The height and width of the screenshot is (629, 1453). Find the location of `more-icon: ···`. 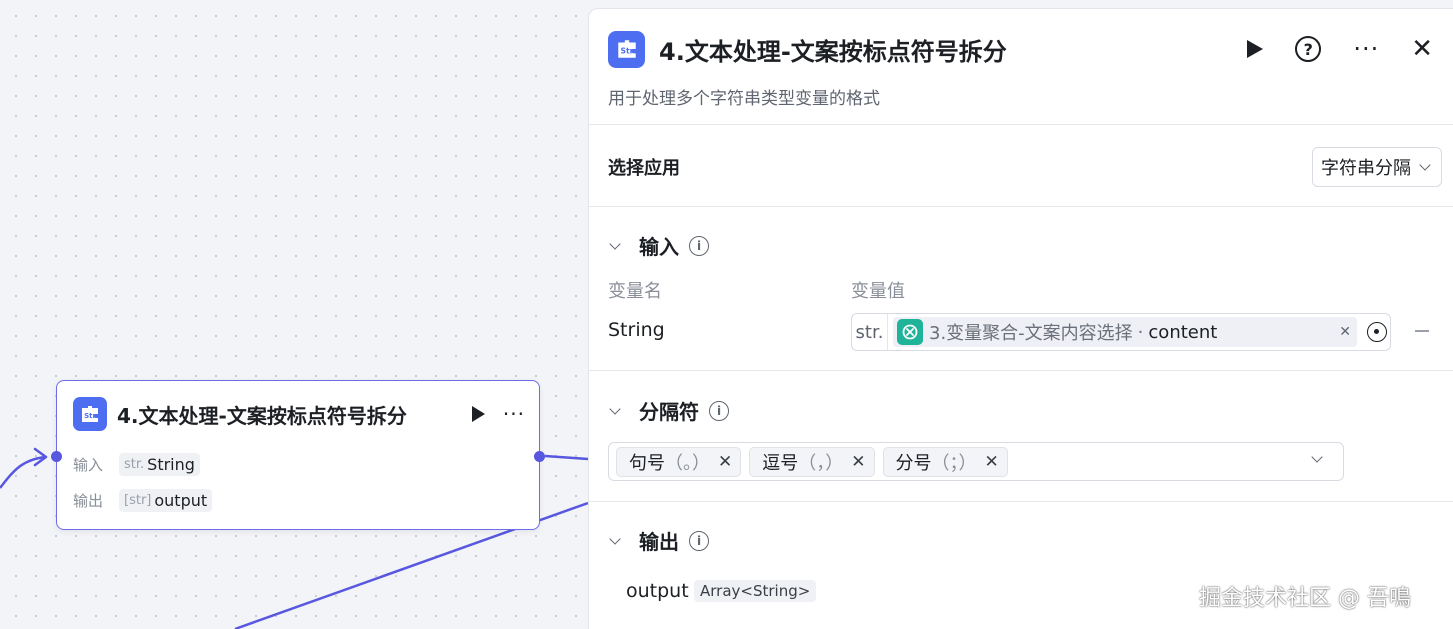

more-icon: ··· is located at coordinates (1366, 49).